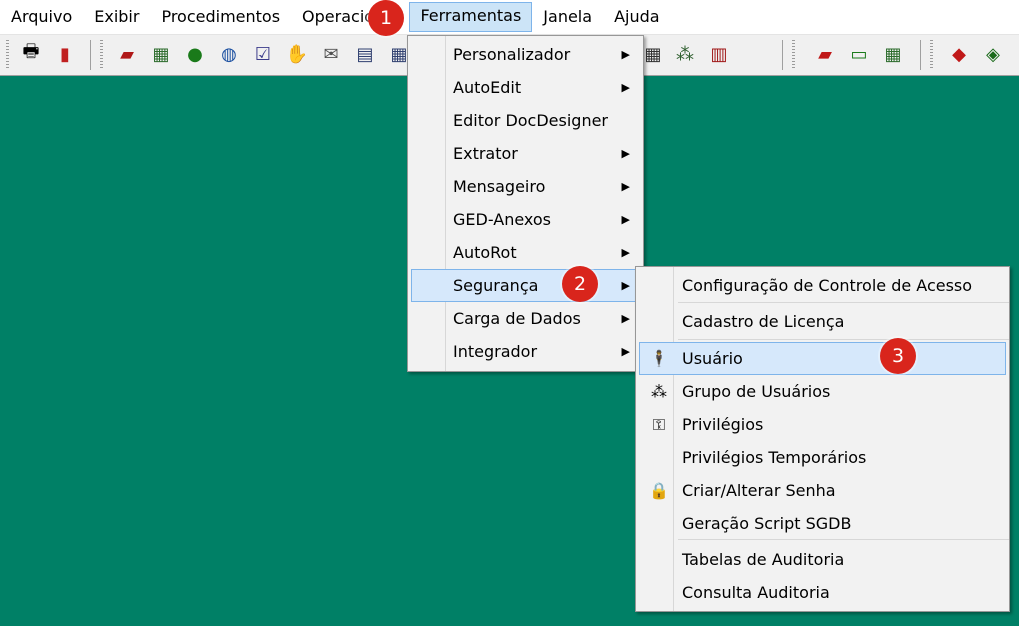 The image size is (1019, 626). Describe the element at coordinates (471, 17) in the screenshot. I see `menu-ferramentas: Ferramentas` at that location.